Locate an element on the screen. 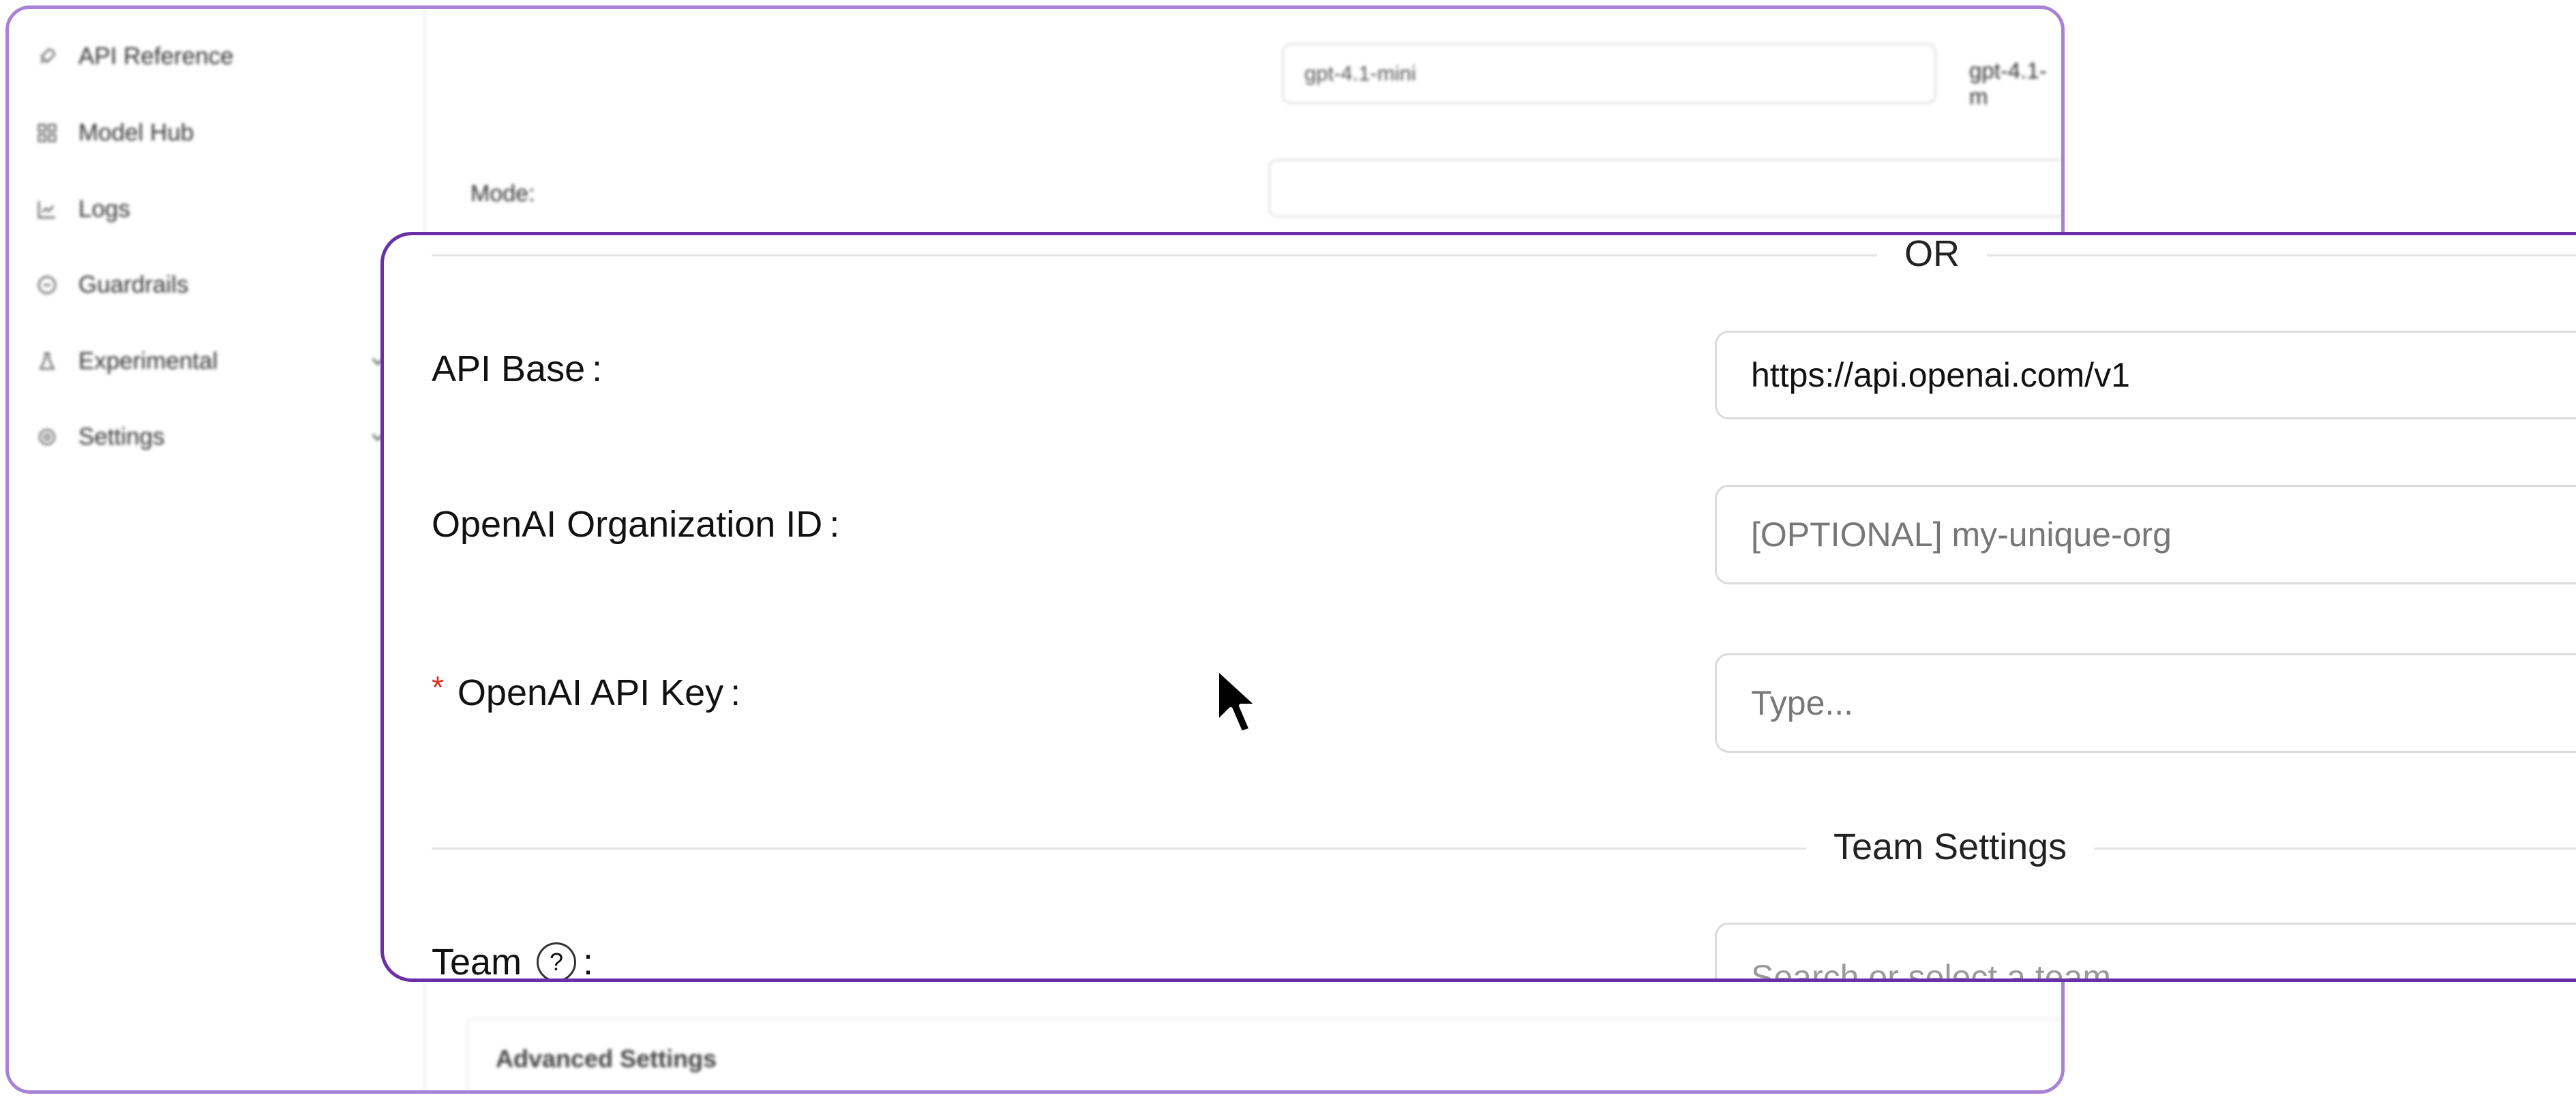  required-mark: * is located at coordinates (438, 687).